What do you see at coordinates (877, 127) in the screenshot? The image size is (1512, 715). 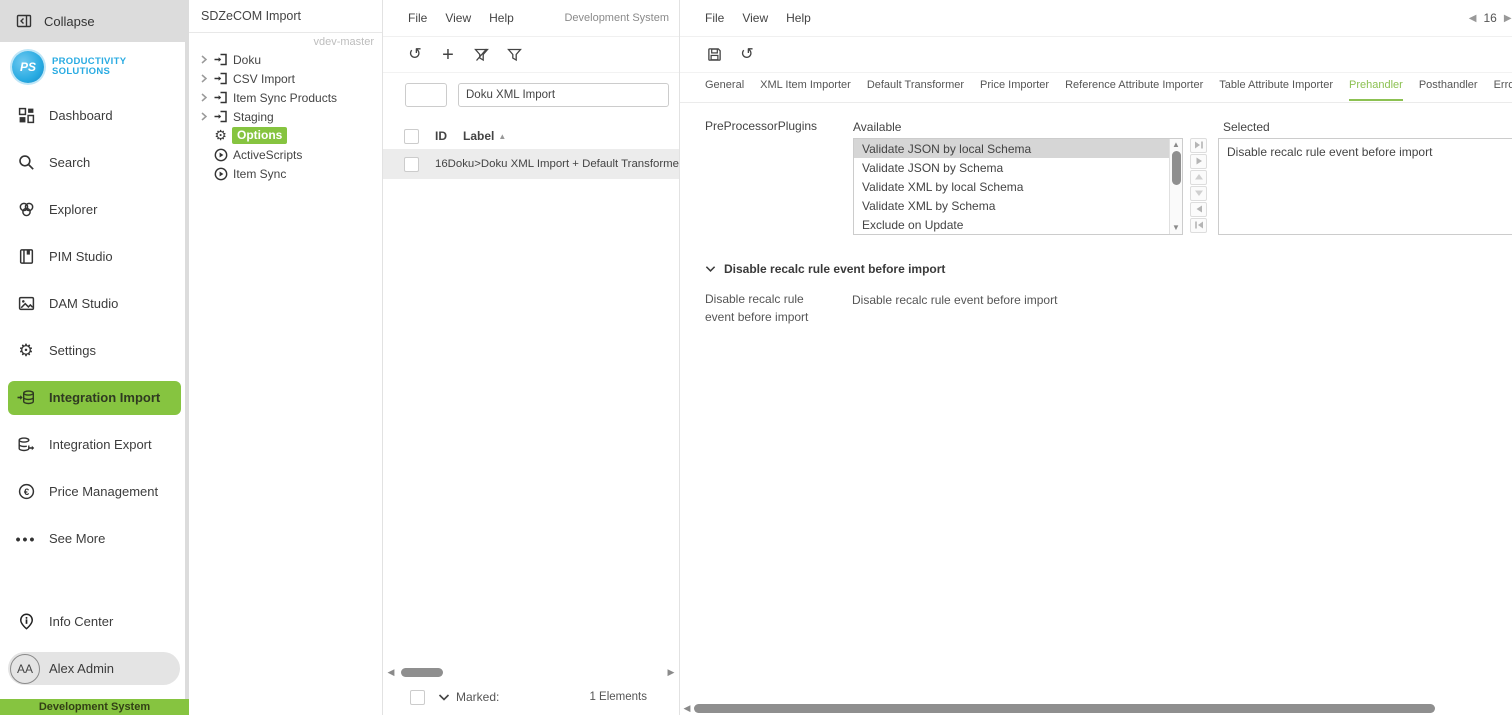 I see `available-list-label: Available` at bounding box center [877, 127].